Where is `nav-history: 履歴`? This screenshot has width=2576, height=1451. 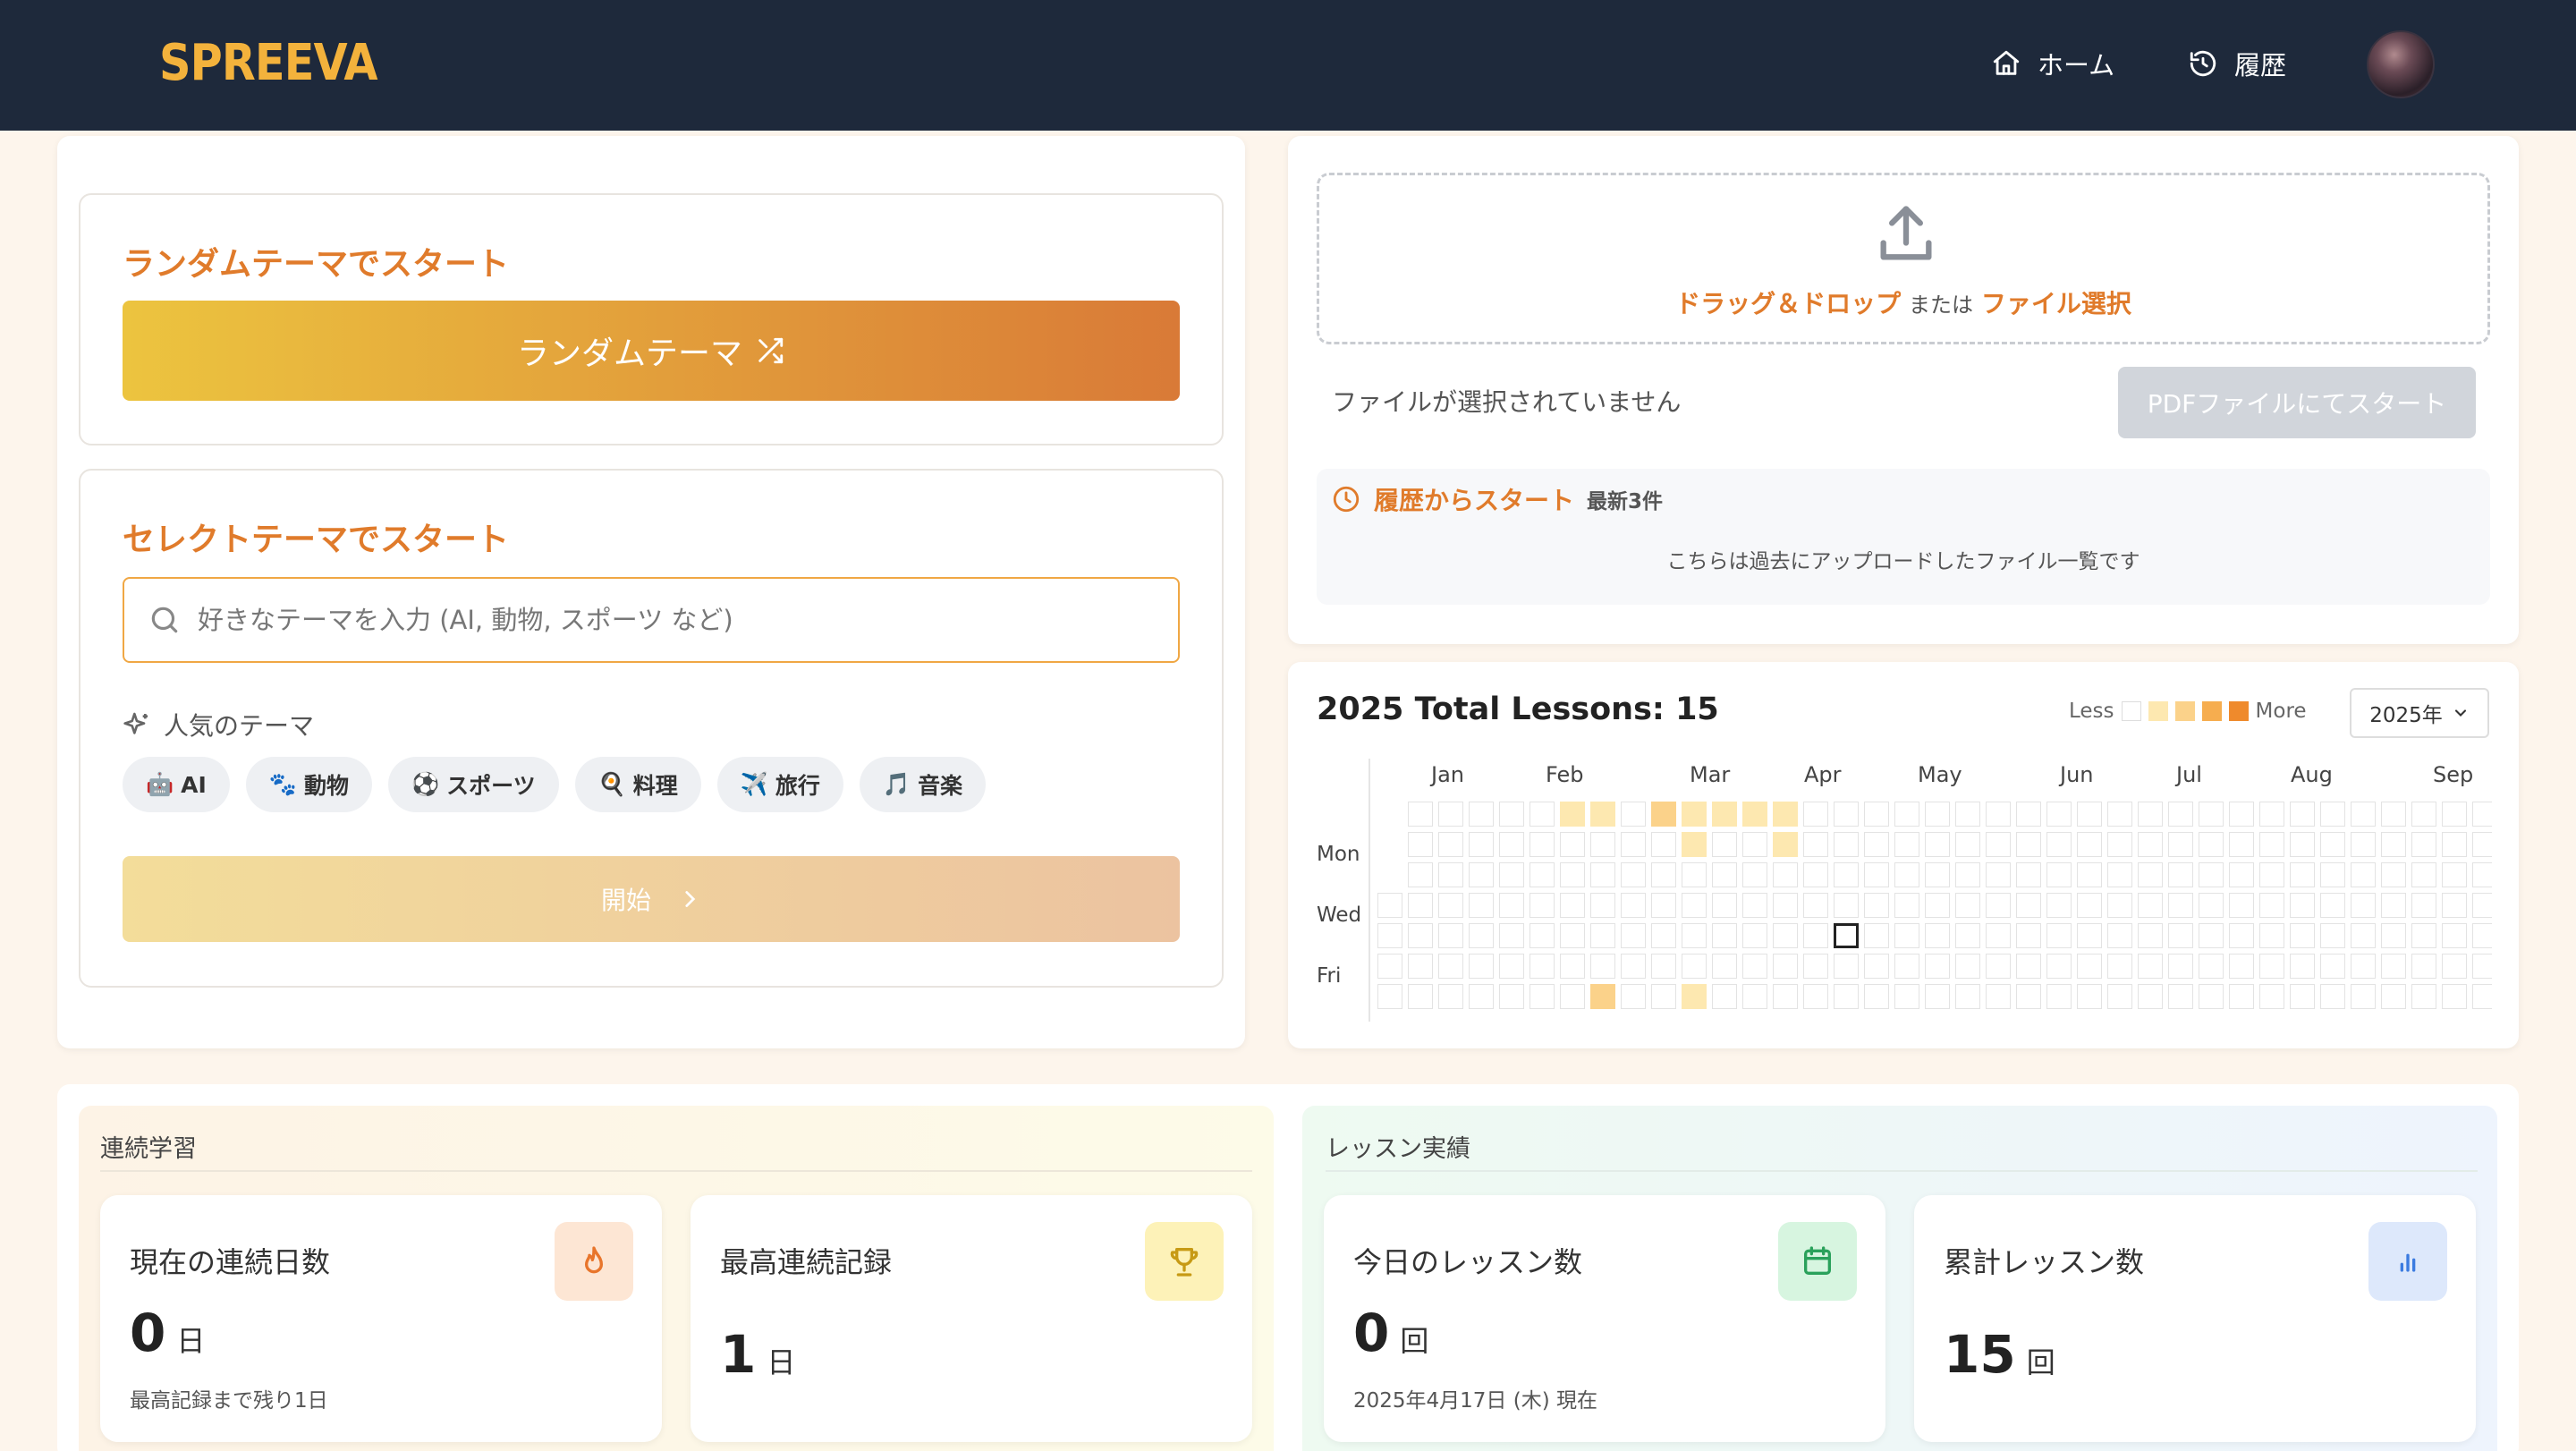 nav-history: 履歴 is located at coordinates (2237, 64).